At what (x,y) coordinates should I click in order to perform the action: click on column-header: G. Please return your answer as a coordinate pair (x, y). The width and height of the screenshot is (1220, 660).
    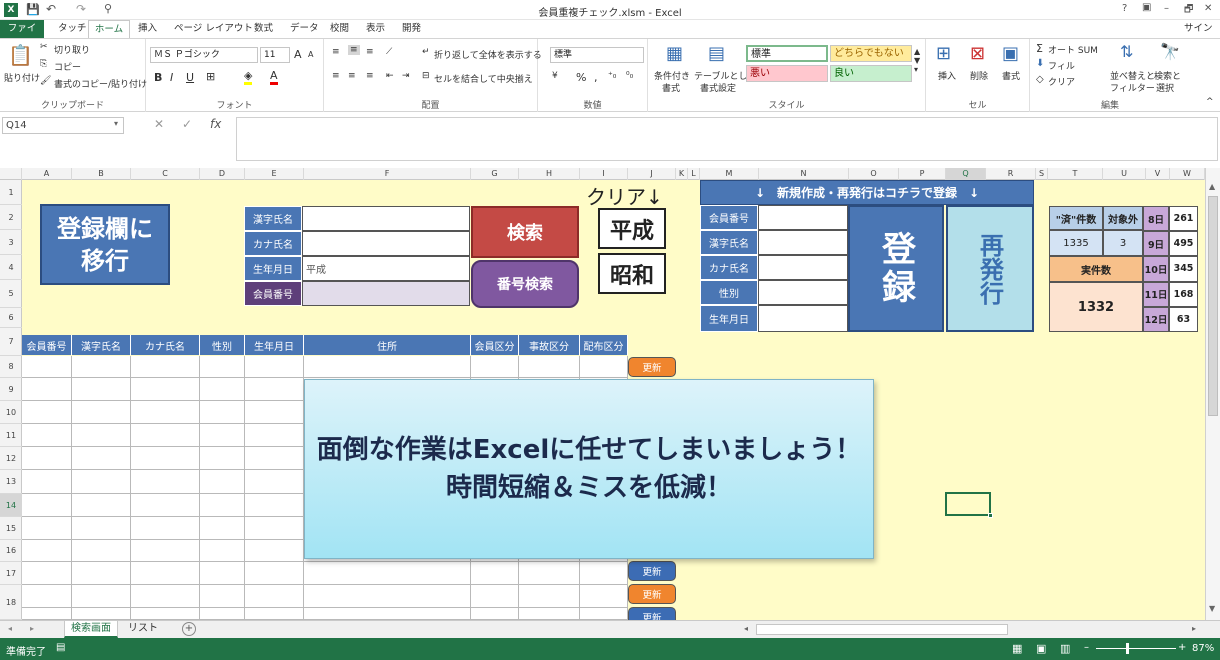
    Looking at the image, I should click on (495, 174).